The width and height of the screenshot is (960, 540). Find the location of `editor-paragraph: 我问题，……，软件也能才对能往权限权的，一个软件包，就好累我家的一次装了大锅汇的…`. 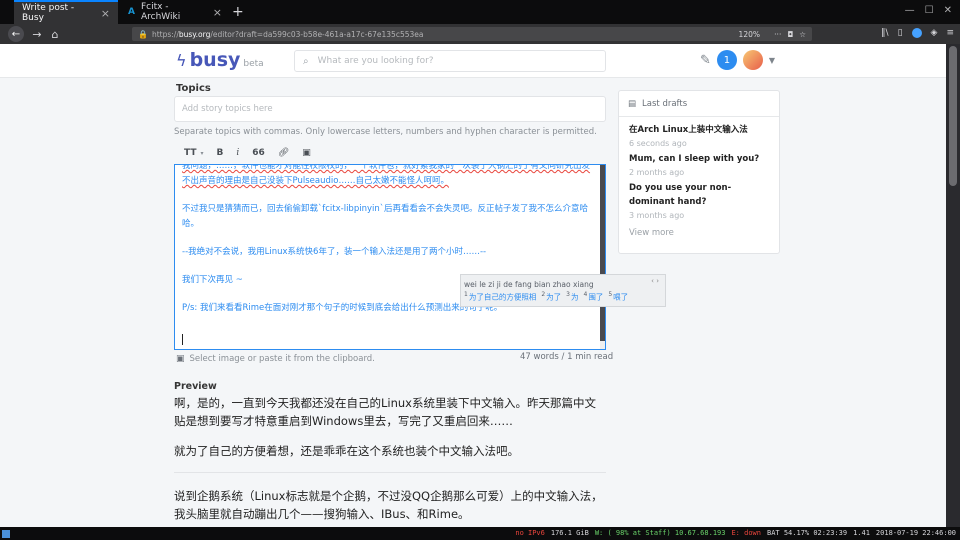

editor-paragraph: 我问题，……，软件也能才对能往权限权的，一个软件包，就好累我家的一次装了大锅汇的… is located at coordinates (386, 175).